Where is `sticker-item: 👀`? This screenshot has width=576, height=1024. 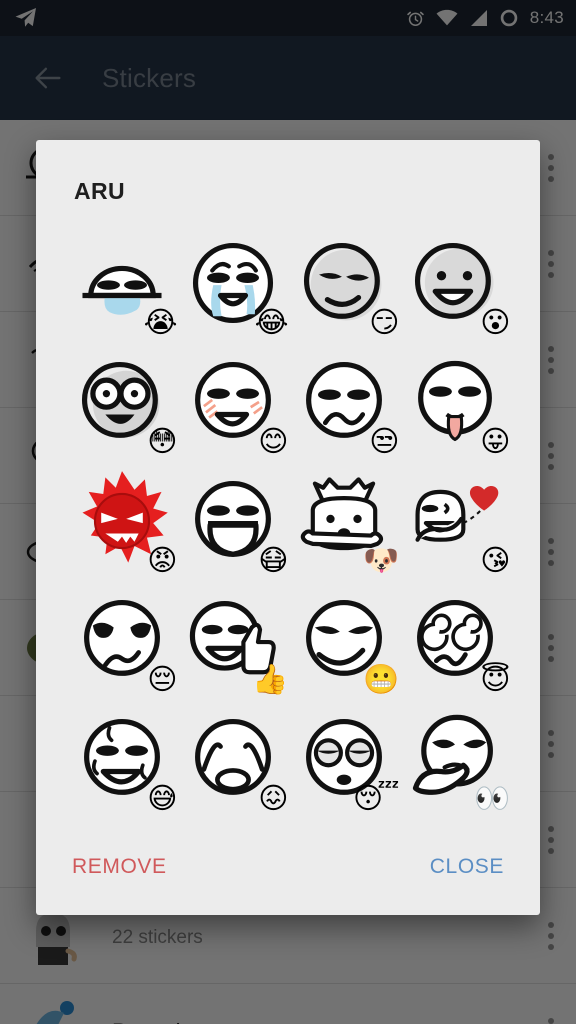 sticker-item: 👀 is located at coordinates (455, 759).